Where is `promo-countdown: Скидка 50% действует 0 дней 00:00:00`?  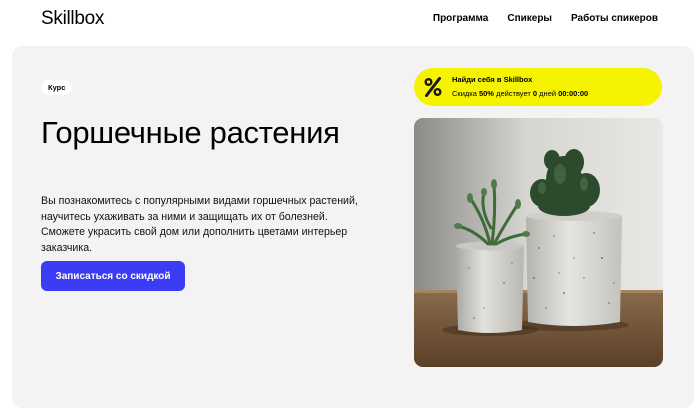
promo-countdown: Скидка 50% действует 0 дней 00:00:00 is located at coordinates (520, 93).